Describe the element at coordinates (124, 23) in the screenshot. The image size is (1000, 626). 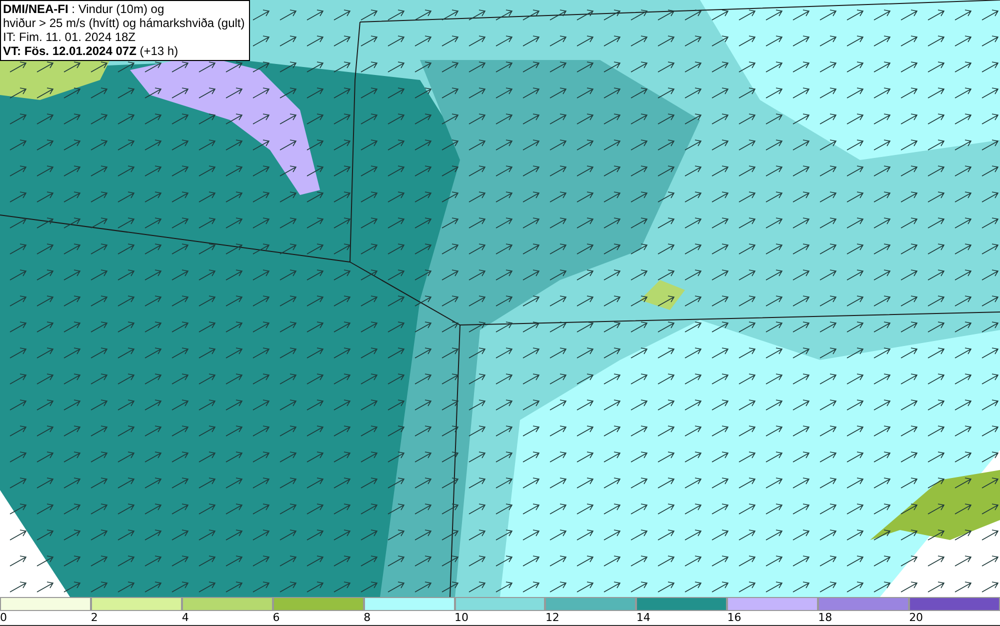
I see `info-text: hviður > 25 m/s (hvítt) og hámarkshviða (gult)` at that location.